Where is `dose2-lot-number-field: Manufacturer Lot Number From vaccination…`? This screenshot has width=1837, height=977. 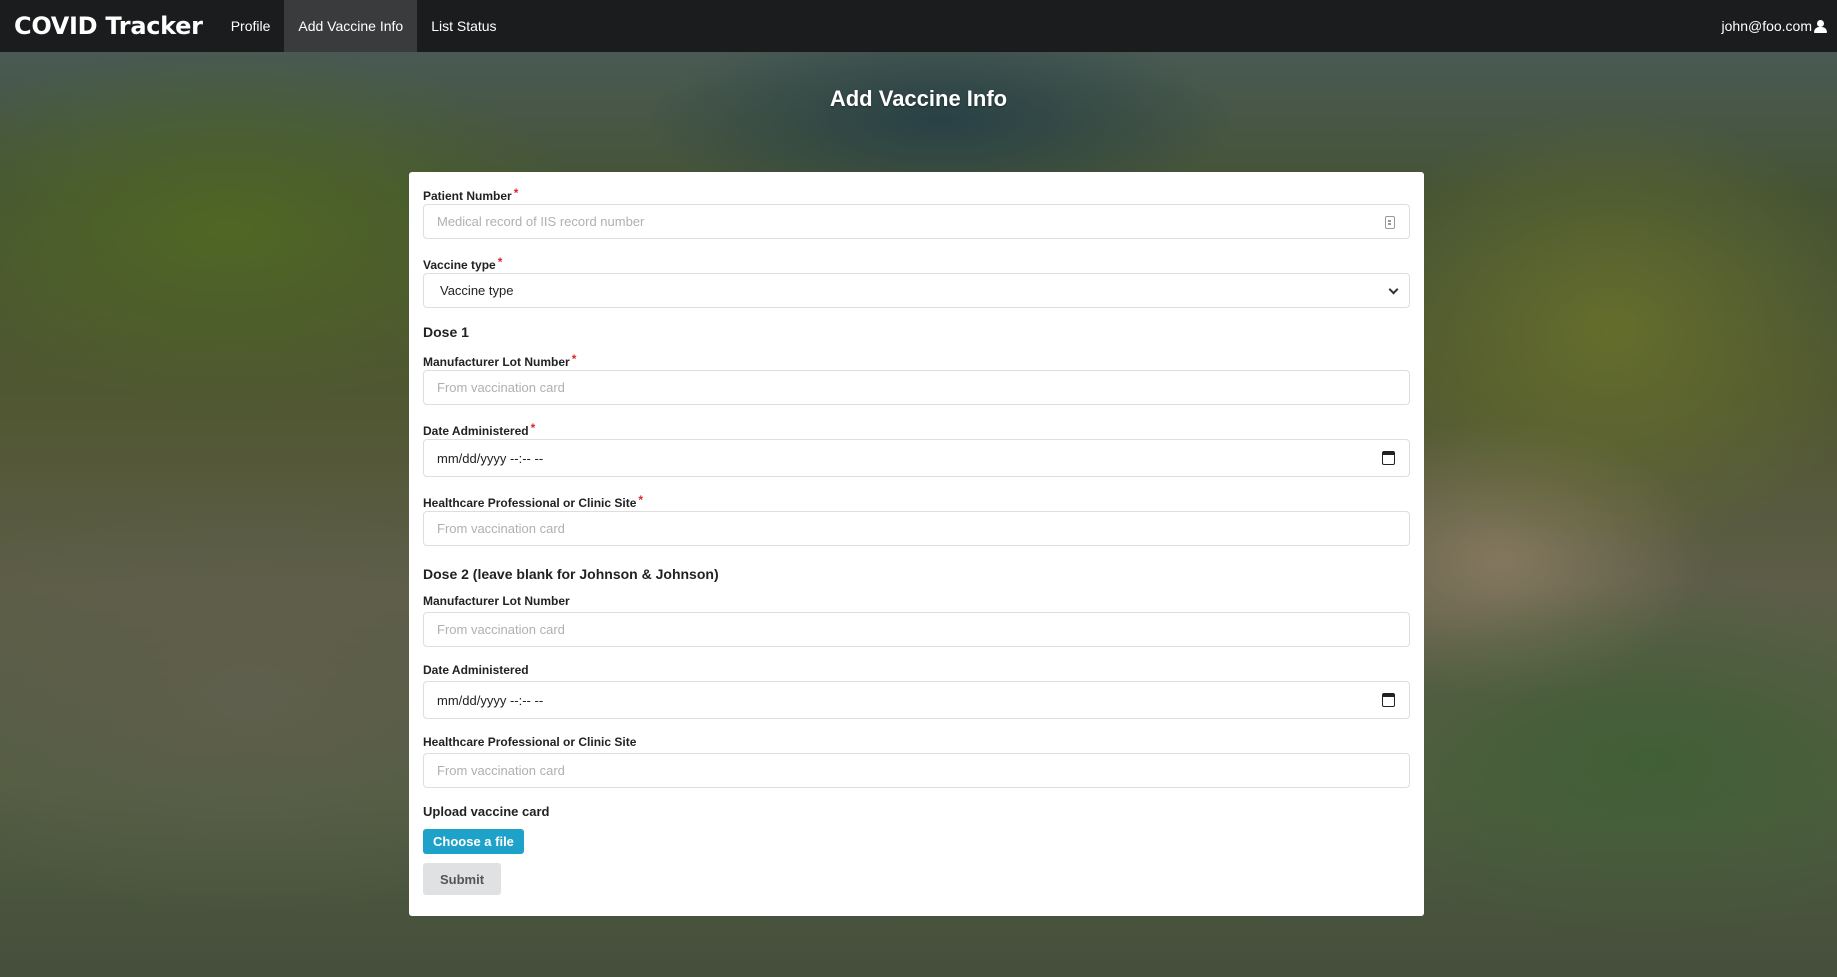
dose2-lot-number-field: Manufacturer Lot Number From vaccination… is located at coordinates (916, 620).